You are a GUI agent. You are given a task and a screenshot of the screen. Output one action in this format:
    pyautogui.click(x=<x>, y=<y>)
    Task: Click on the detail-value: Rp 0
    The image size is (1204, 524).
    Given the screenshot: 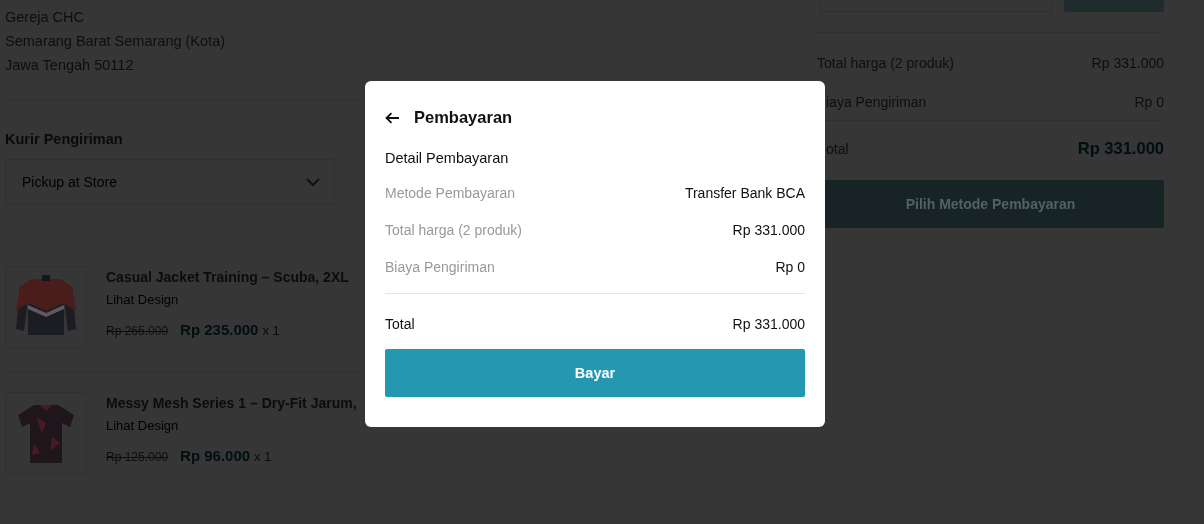 What is the action you would take?
    pyautogui.click(x=790, y=267)
    